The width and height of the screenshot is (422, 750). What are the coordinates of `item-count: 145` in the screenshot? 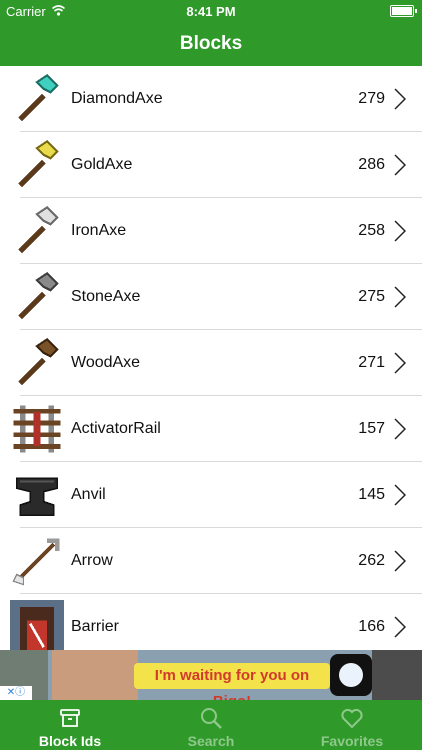 It's located at (371, 494).